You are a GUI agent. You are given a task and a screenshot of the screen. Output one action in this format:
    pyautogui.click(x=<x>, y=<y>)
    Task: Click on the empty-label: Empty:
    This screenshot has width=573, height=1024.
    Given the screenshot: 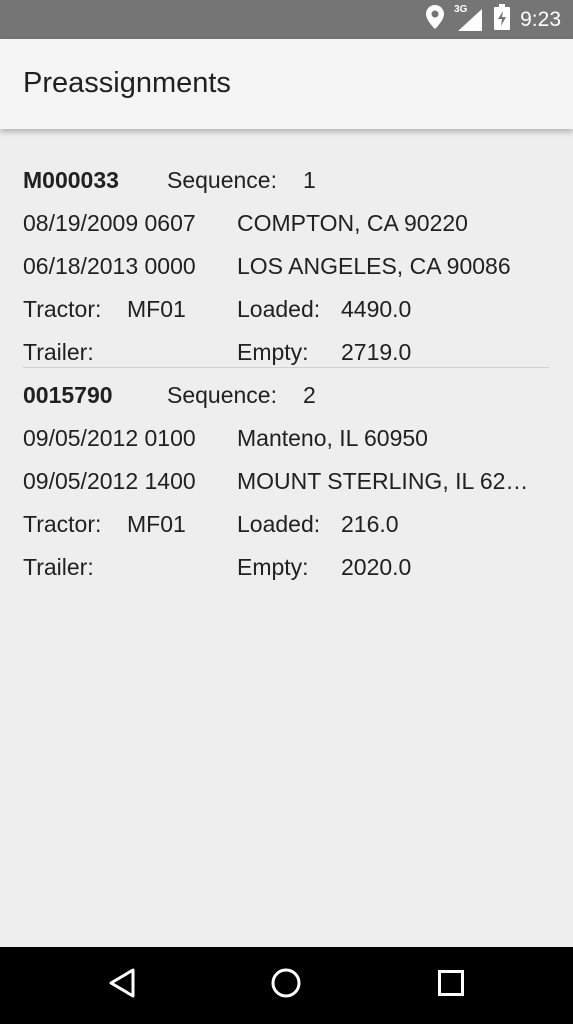 What is the action you would take?
    pyautogui.click(x=273, y=567)
    